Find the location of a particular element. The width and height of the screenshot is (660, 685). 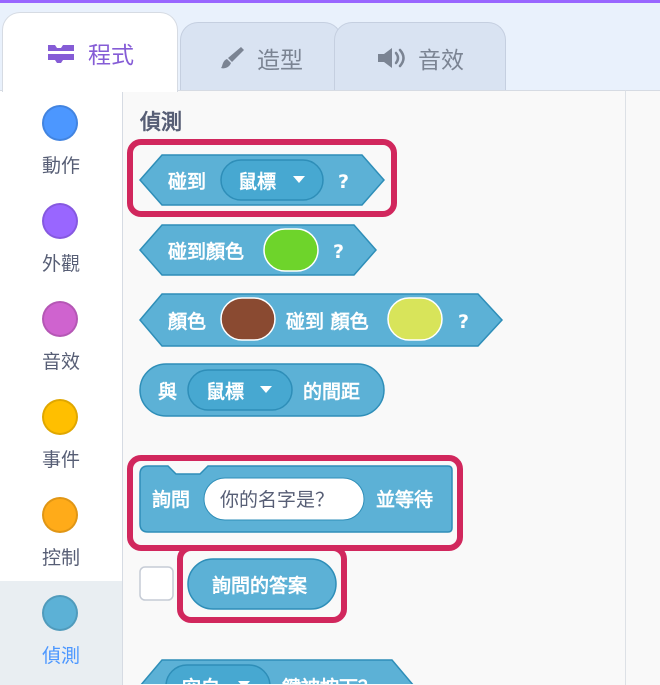

touching-color-block: 碰到顏色 ? is located at coordinates (258, 250).